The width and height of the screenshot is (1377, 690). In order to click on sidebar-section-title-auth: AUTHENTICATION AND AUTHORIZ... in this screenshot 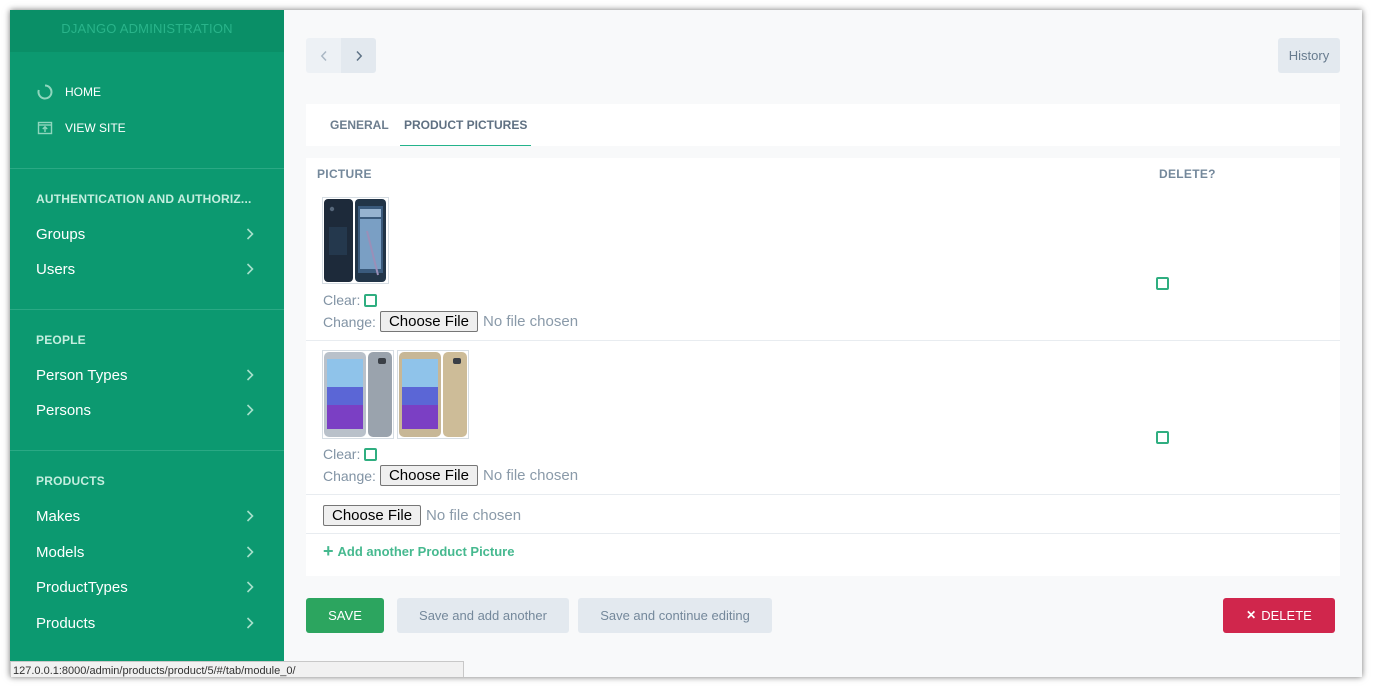, I will do `click(144, 199)`.